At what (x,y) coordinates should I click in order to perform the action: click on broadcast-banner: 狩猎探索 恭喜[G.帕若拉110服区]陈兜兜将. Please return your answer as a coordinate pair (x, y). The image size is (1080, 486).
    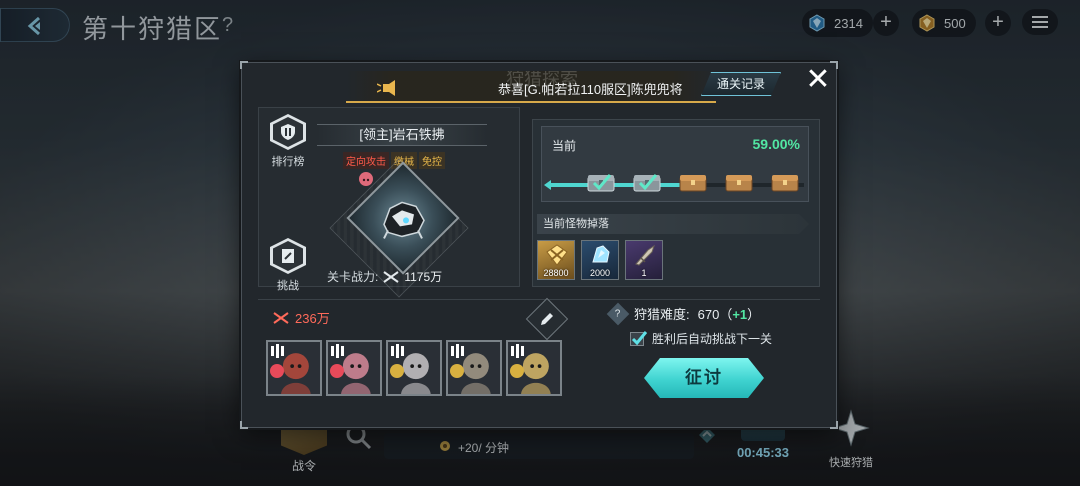
    Looking at the image, I should click on (531, 87).